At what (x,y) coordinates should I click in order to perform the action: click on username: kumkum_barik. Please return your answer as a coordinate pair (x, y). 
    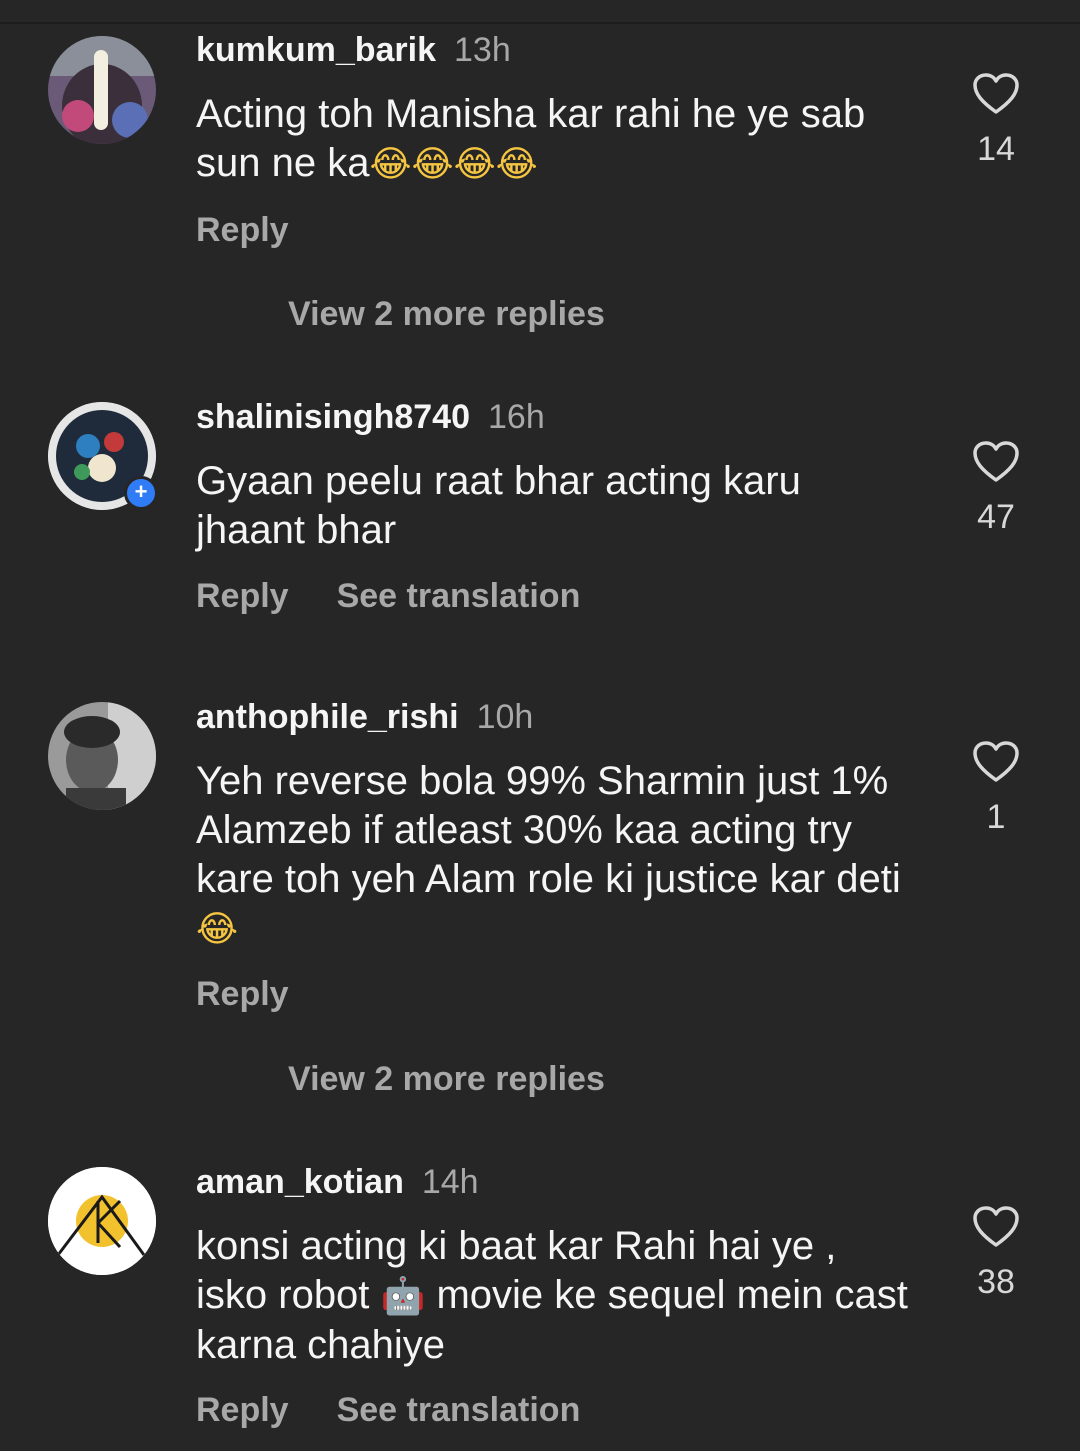
    Looking at the image, I should click on (316, 50).